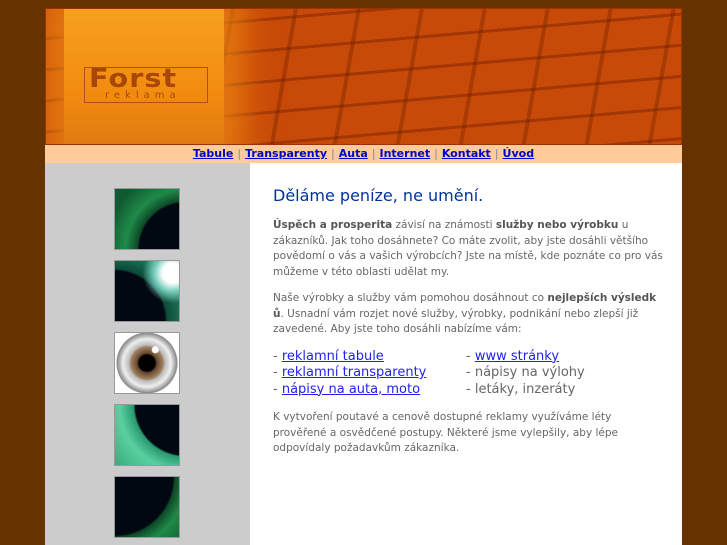 The width and height of the screenshot is (727, 545). I want to click on list-item: - www stránky, so click(513, 356).